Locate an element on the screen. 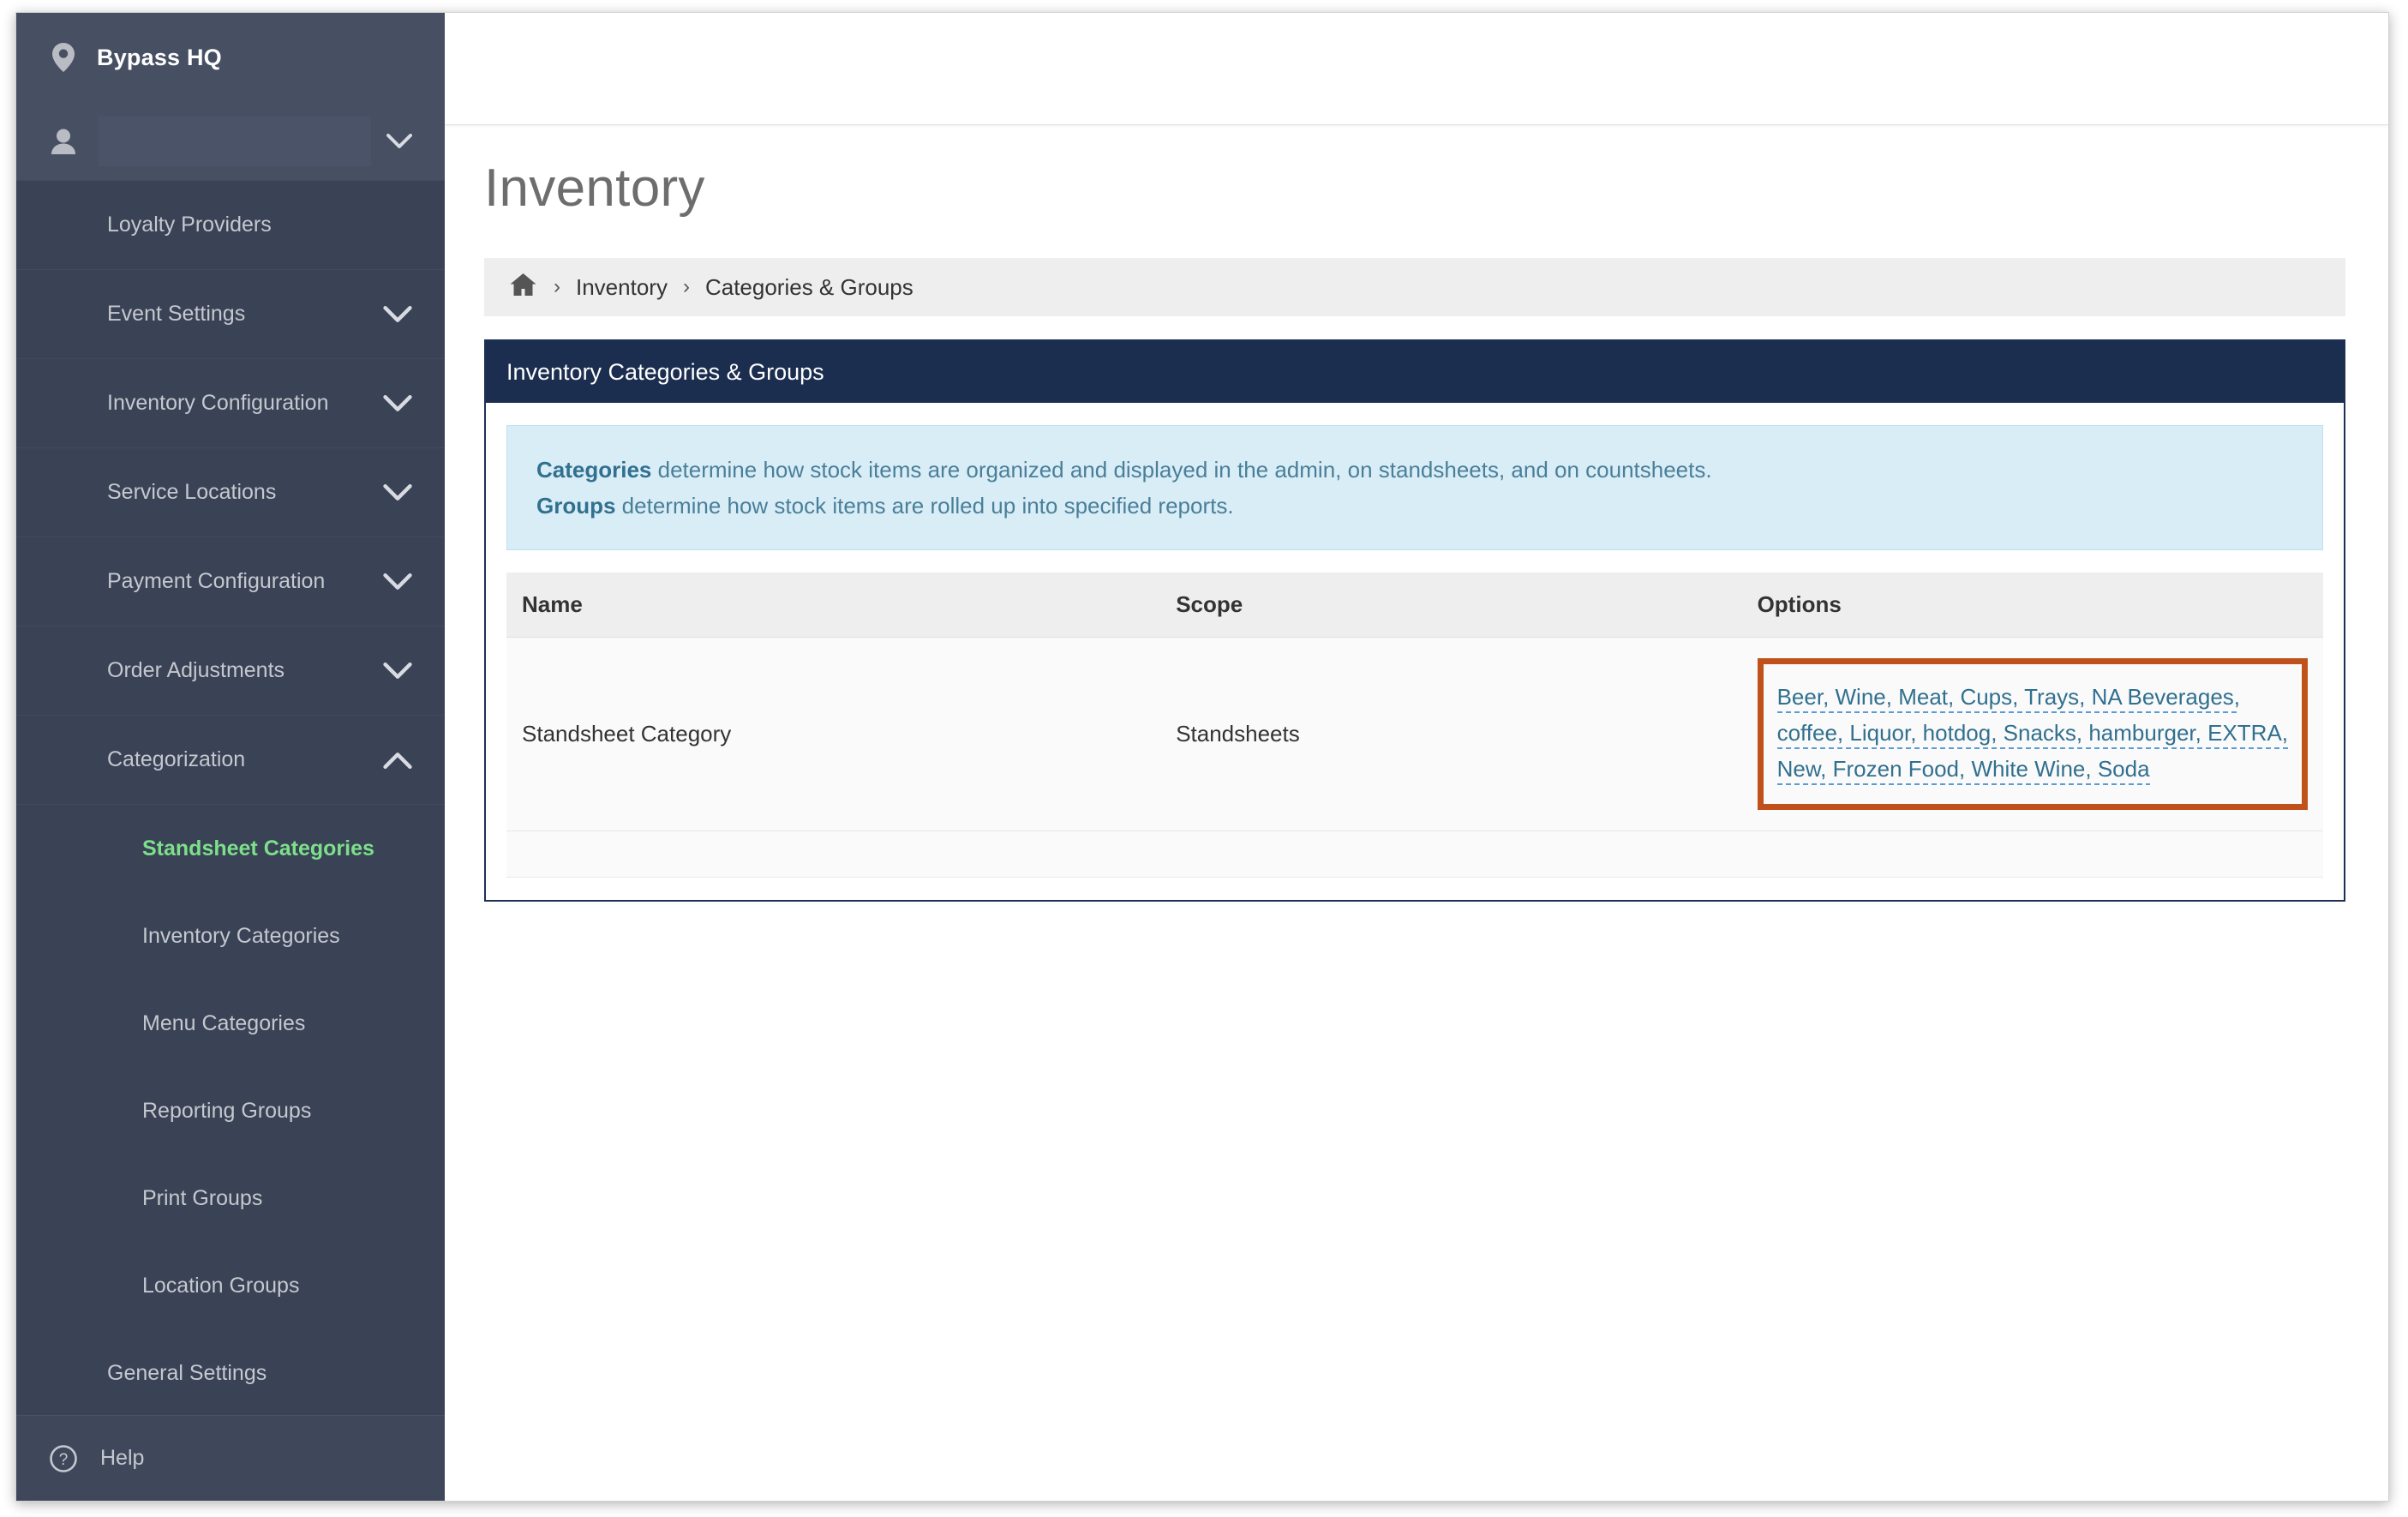  table-head: Name Scope Options is located at coordinates (1414, 606).